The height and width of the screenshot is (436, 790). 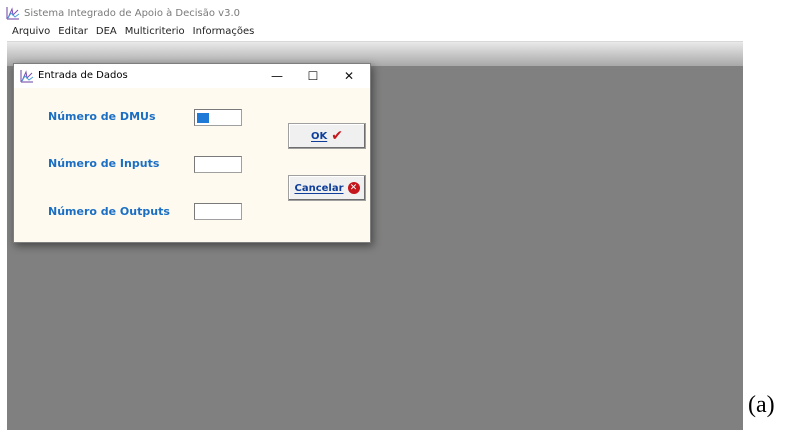 What do you see at coordinates (31, 33) in the screenshot?
I see `menu-arquivo: Arquivo` at bounding box center [31, 33].